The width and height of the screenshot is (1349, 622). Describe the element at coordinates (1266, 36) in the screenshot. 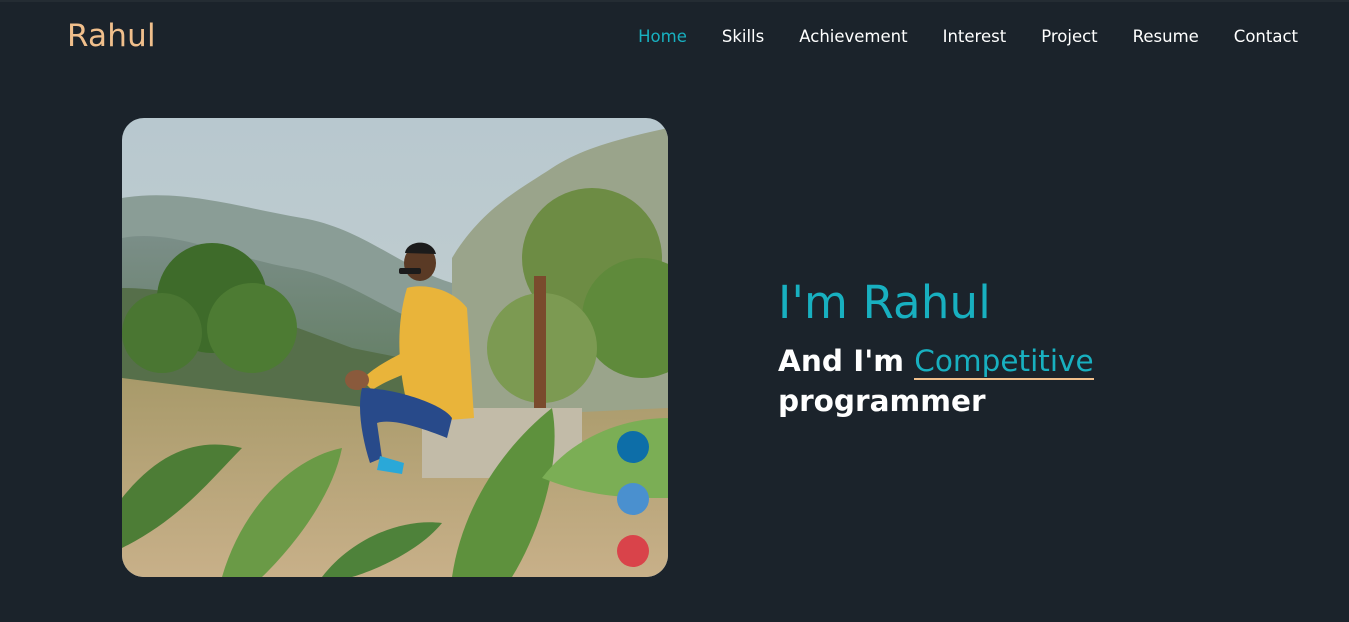

I see `nav-contact: Contact` at that location.